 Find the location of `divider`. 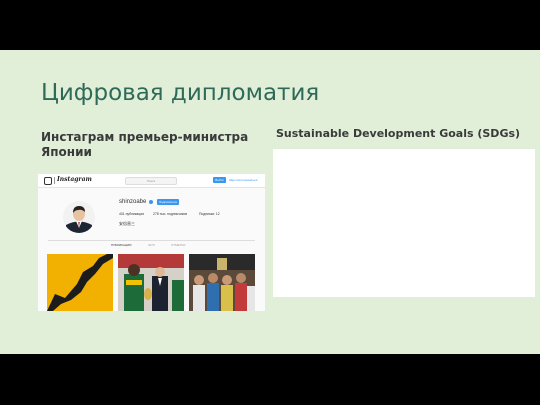

divider is located at coordinates (54, 180).